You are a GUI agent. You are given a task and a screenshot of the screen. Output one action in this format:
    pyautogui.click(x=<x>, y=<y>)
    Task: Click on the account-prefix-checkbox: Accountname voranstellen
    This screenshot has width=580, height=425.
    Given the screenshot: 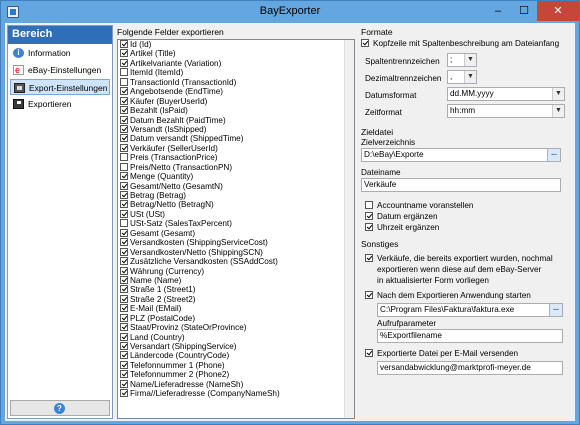 What is the action you would take?
    pyautogui.click(x=468, y=205)
    